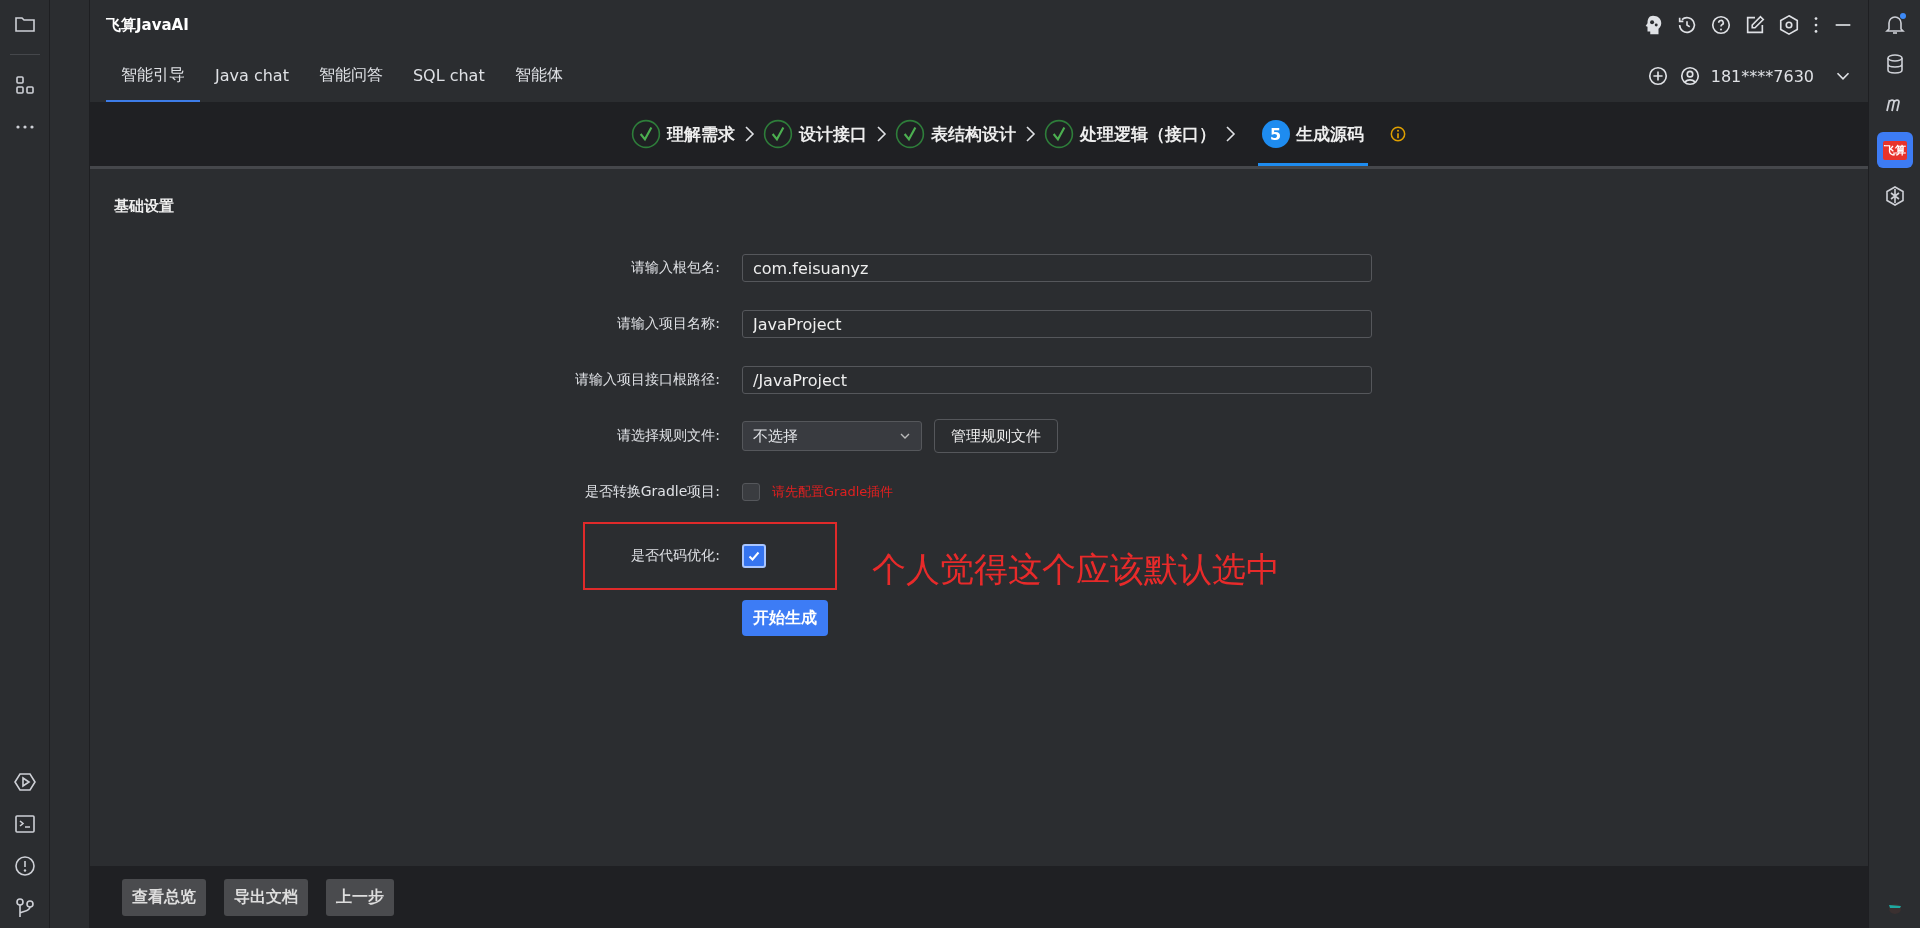 Image resolution: width=1920 pixels, height=928 pixels. What do you see at coordinates (1657, 76) in the screenshot?
I see `add-icon` at bounding box center [1657, 76].